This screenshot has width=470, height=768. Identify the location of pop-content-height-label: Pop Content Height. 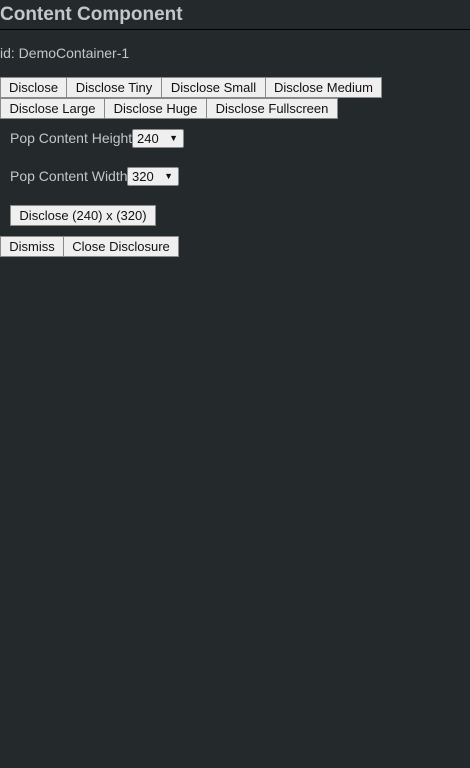
(71, 138).